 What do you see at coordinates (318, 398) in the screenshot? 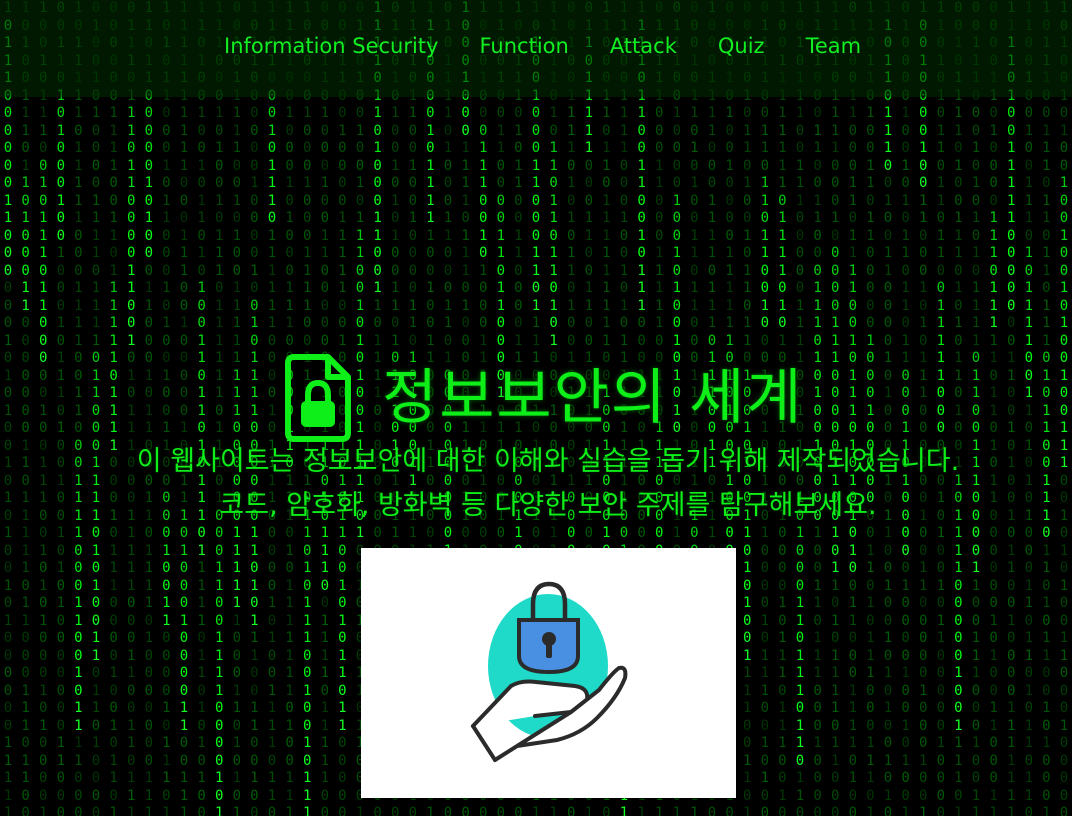
I see `document-lock-icon` at bounding box center [318, 398].